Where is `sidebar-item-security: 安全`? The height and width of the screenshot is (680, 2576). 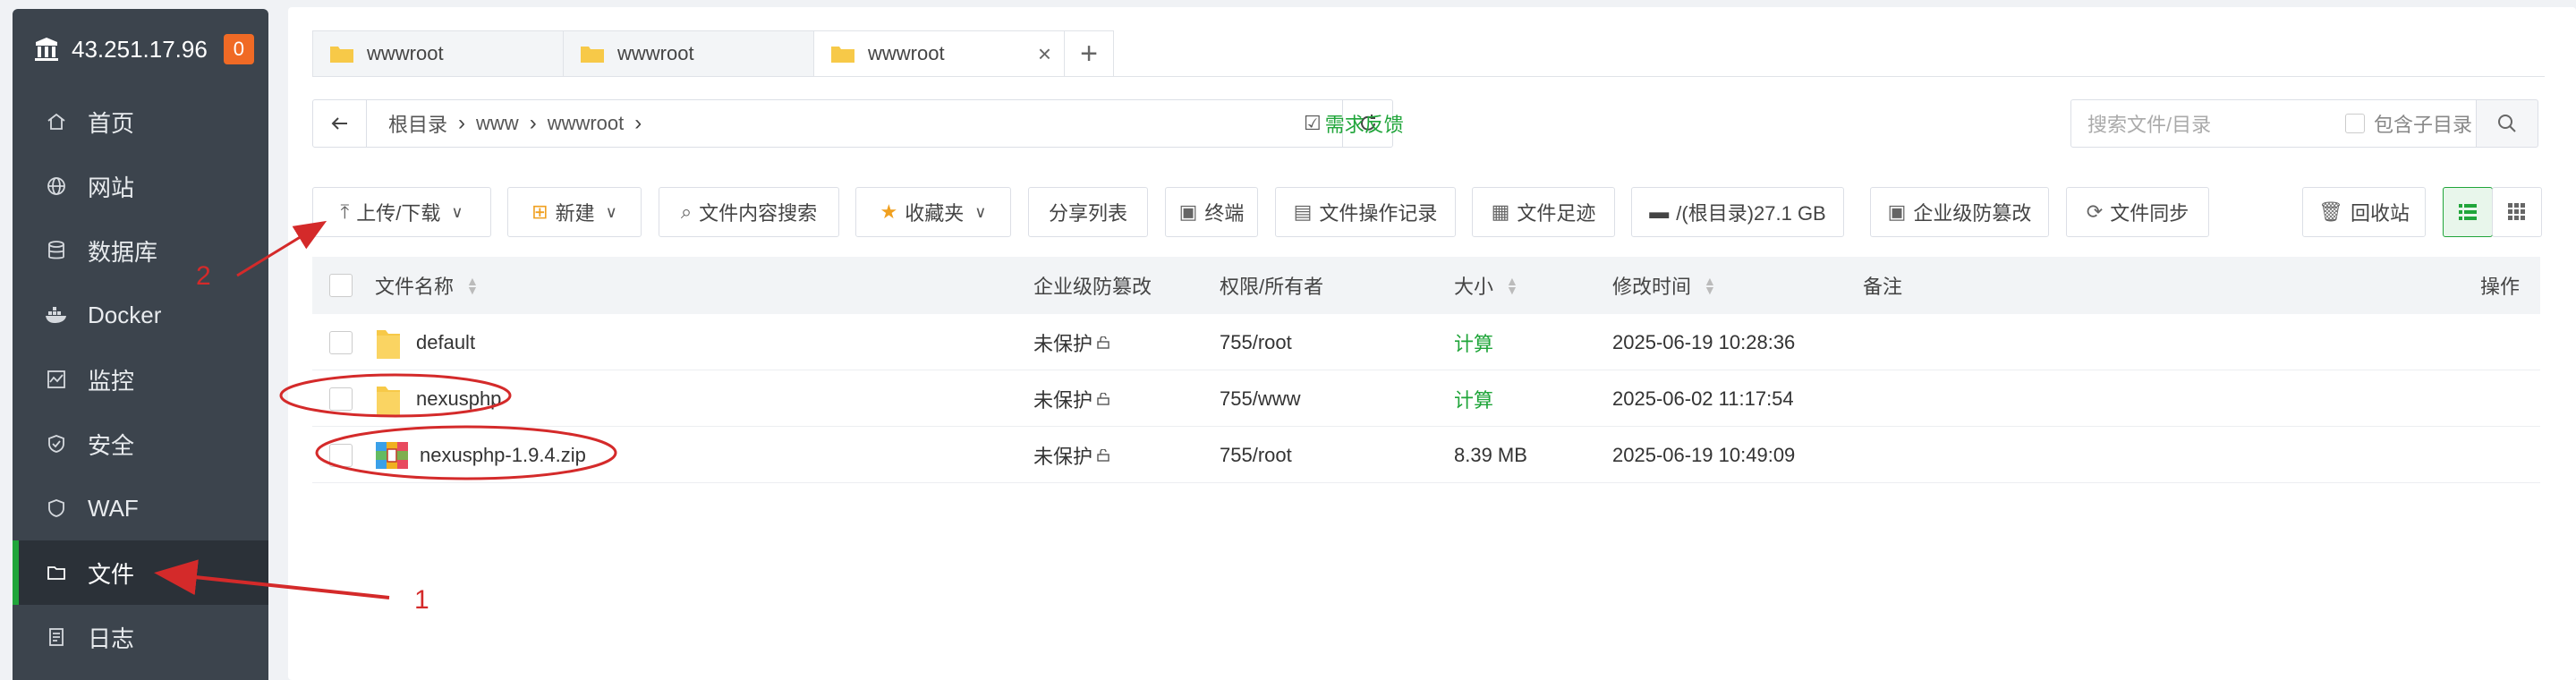
sidebar-item-security: 安全 is located at coordinates (140, 444).